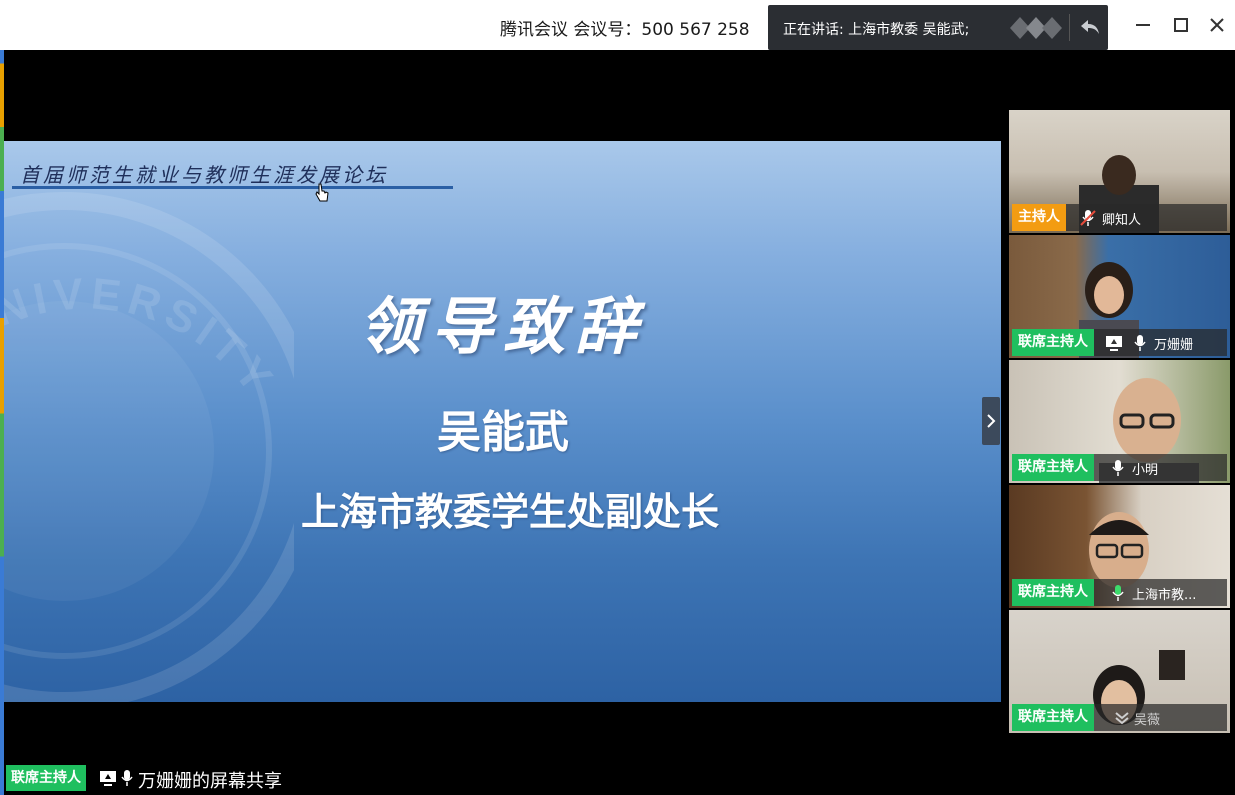  Describe the element at coordinates (204, 175) in the screenshot. I see `slide-header: 首届师范生就业与教师生涯发展论坛` at that location.